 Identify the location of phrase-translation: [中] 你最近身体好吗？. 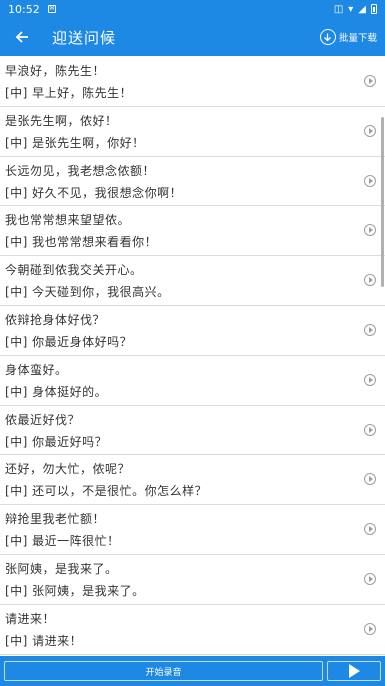
(69, 341).